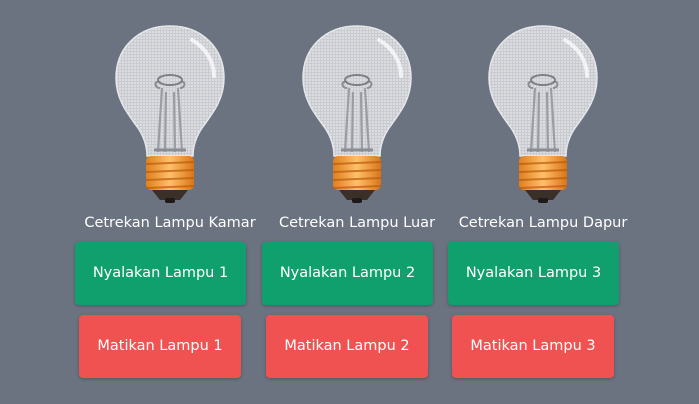 This screenshot has height=404, width=699. What do you see at coordinates (347, 273) in the screenshot?
I see `turn-on-lamp-2-button: Nyalakan Lampu 2` at bounding box center [347, 273].